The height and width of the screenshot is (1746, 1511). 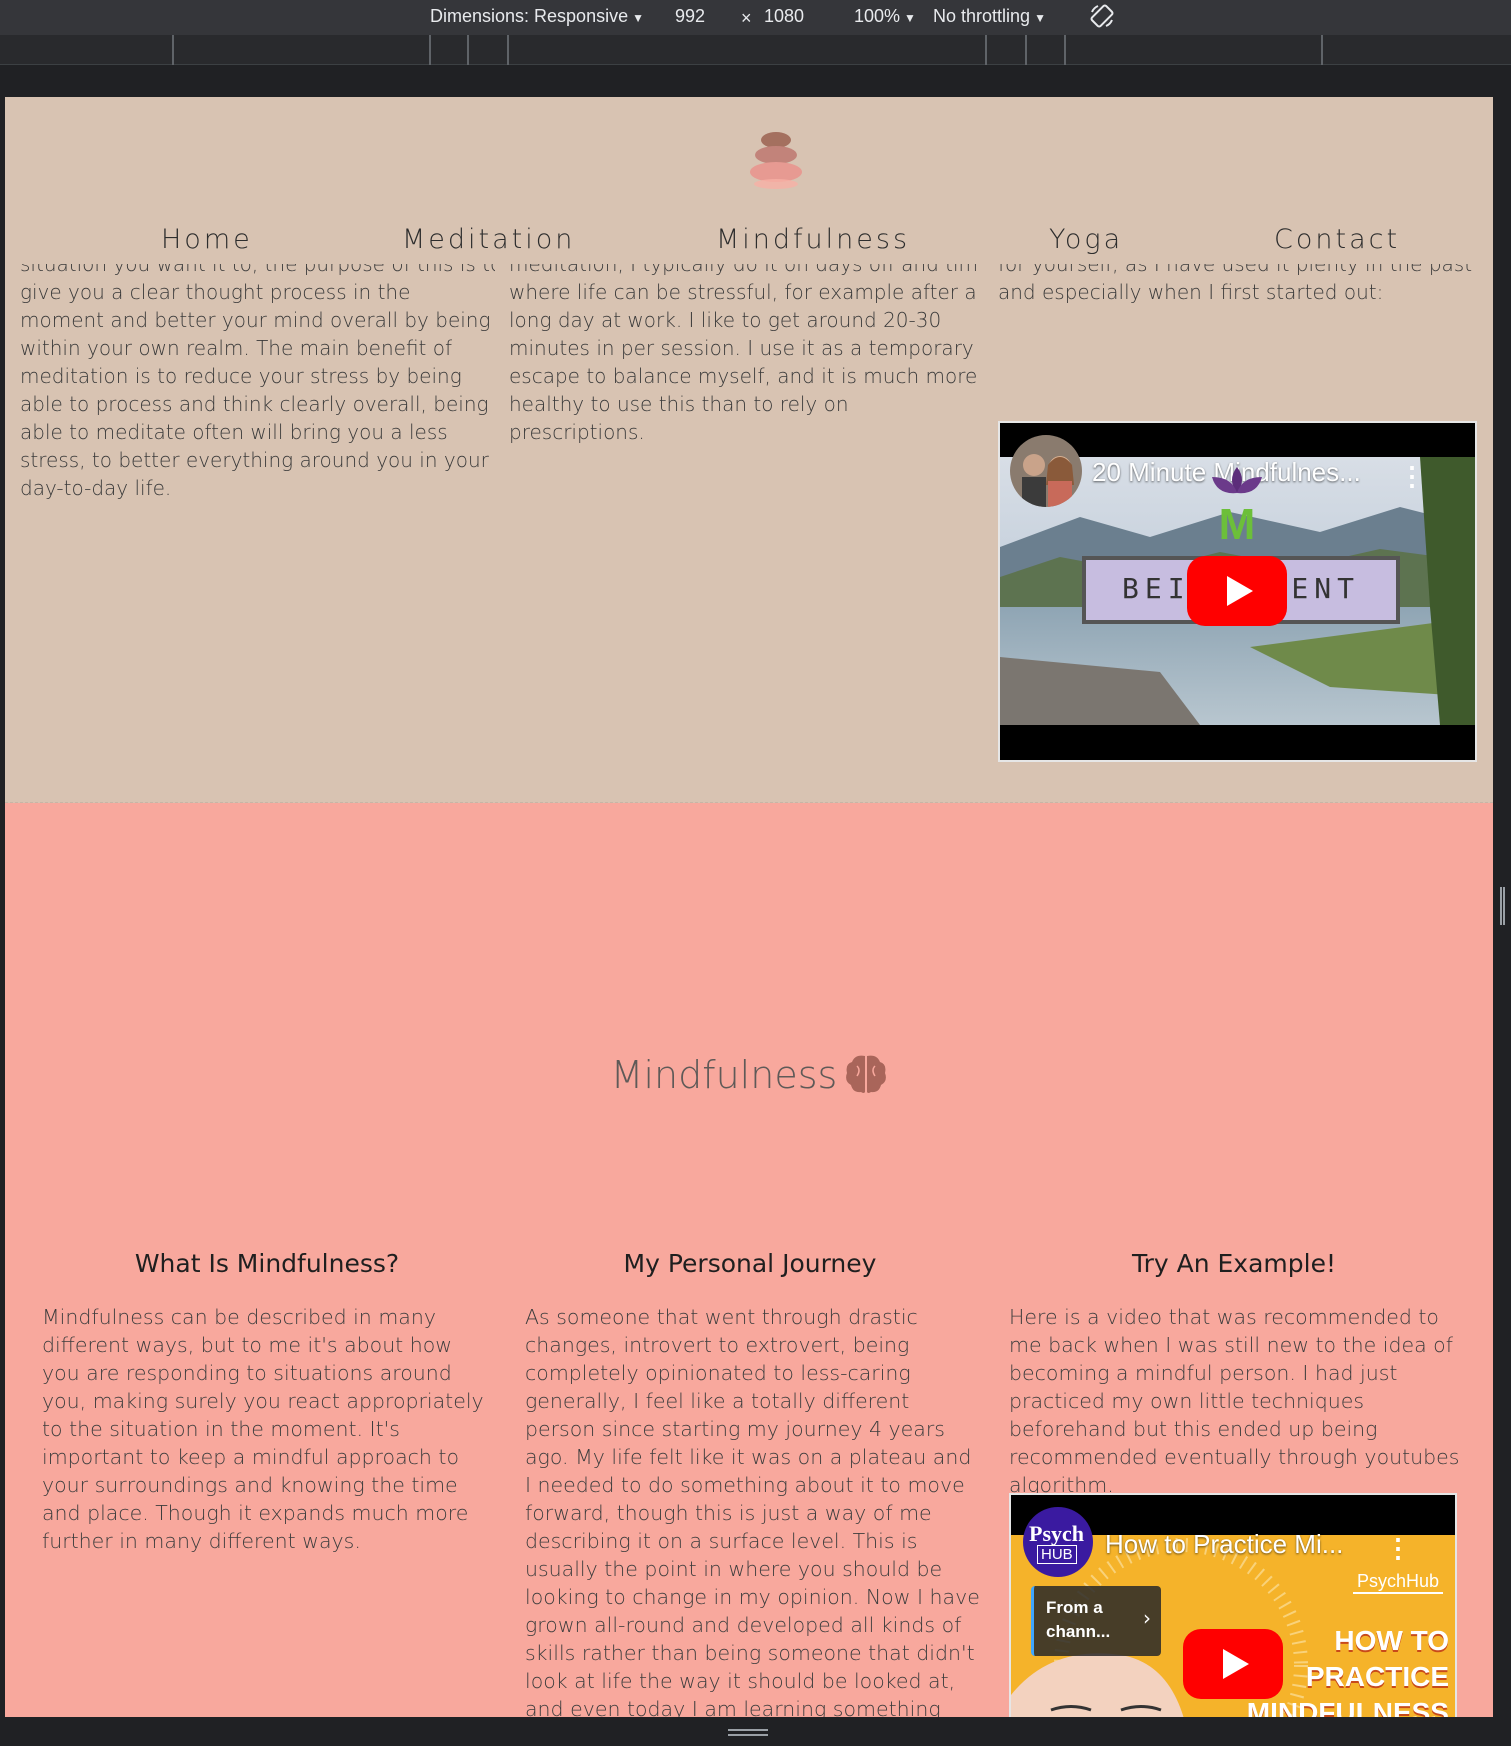 I want to click on psychhub-watermark: PsychHub, so click(x=1397, y=1582).